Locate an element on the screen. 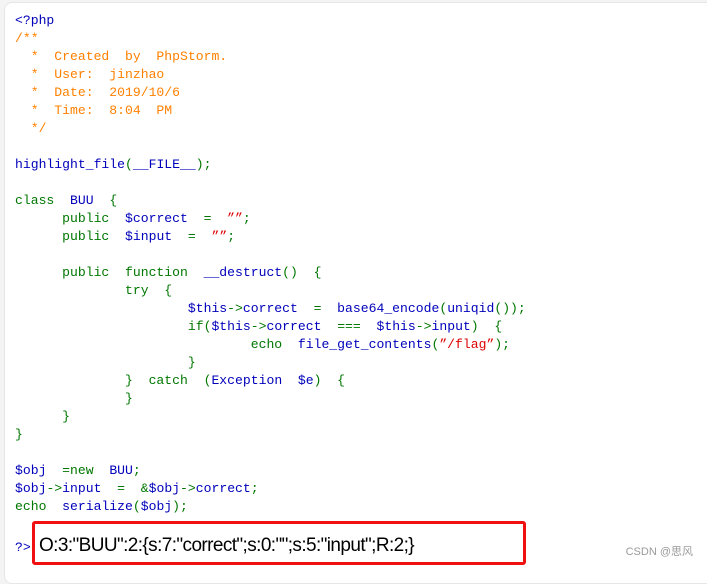  code-line: try { is located at coordinates (270, 291).